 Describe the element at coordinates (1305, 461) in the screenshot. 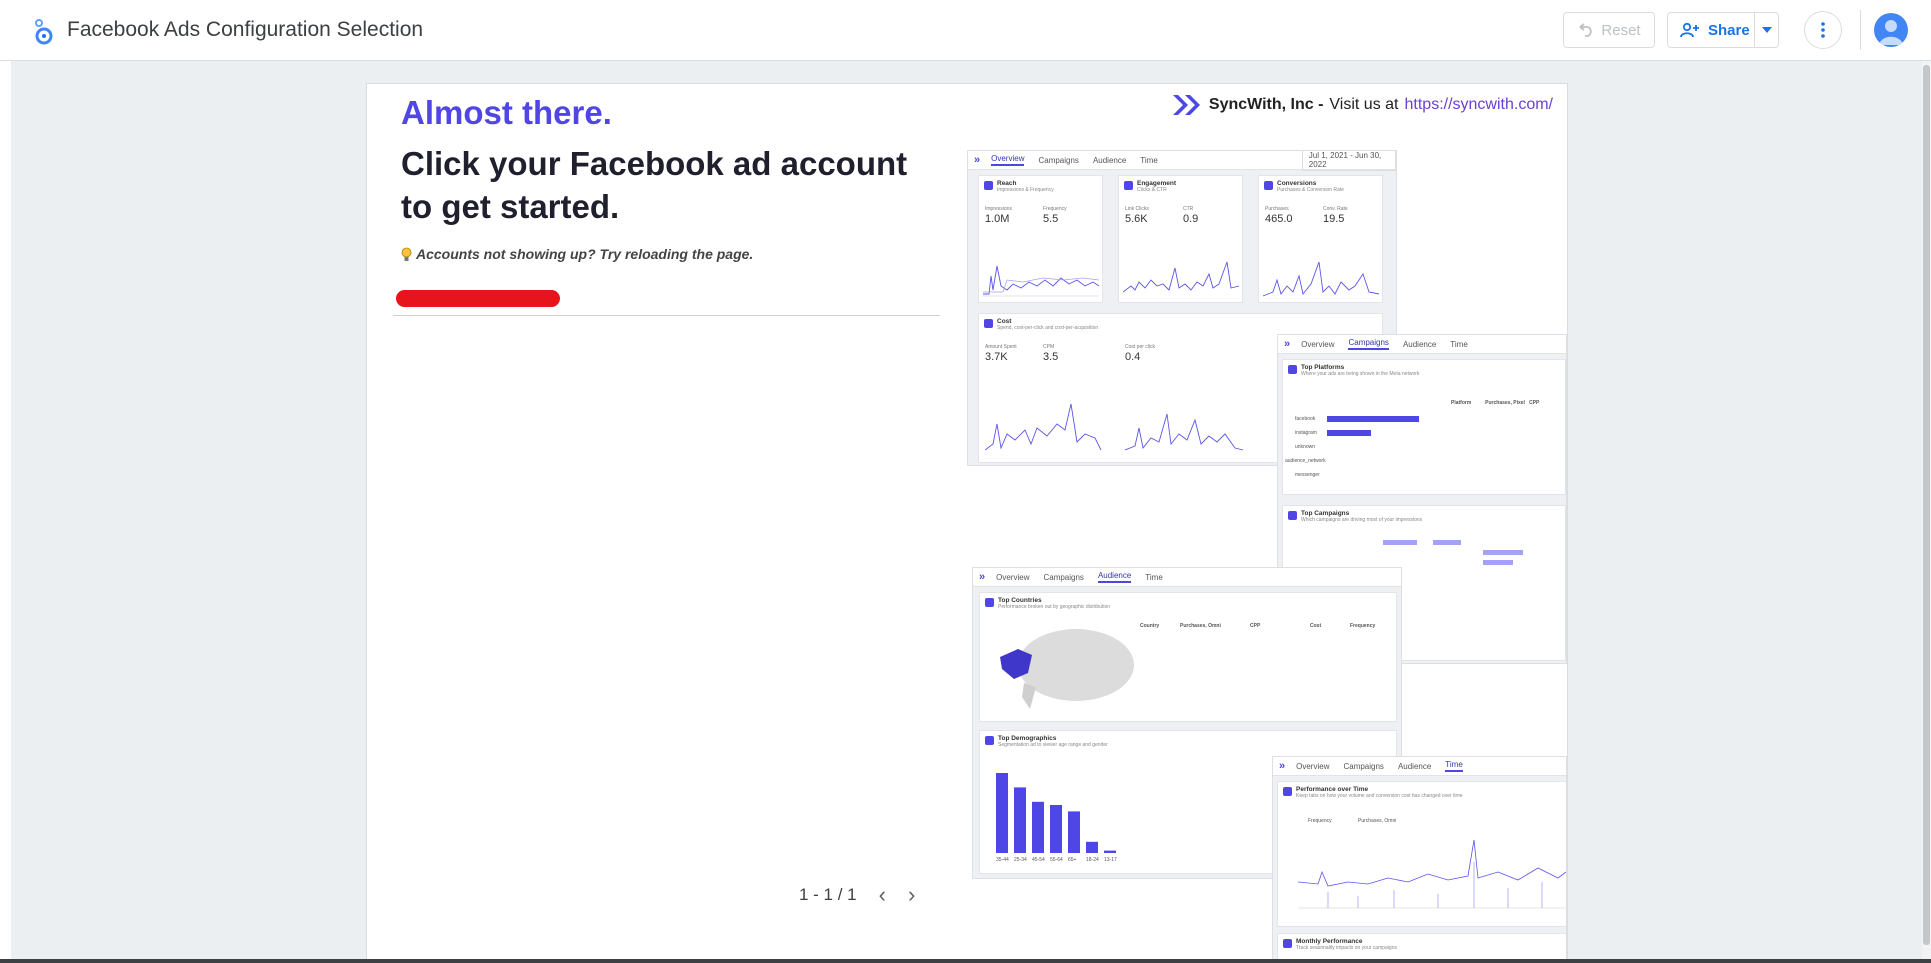

I see `platform-label: audience_network` at that location.